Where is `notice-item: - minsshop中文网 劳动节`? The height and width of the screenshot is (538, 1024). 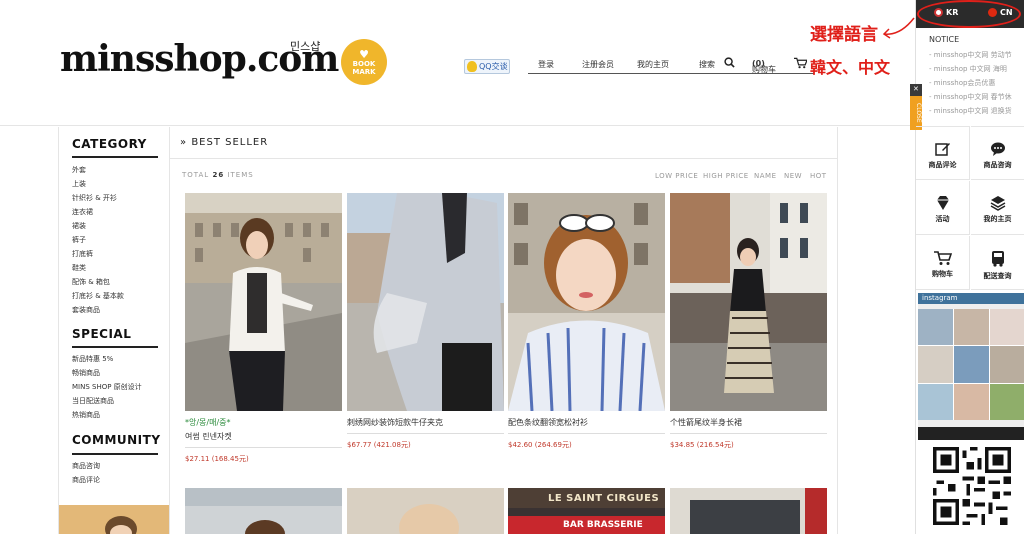 notice-item: - minsshop中文网 劳动节 is located at coordinates (970, 55).